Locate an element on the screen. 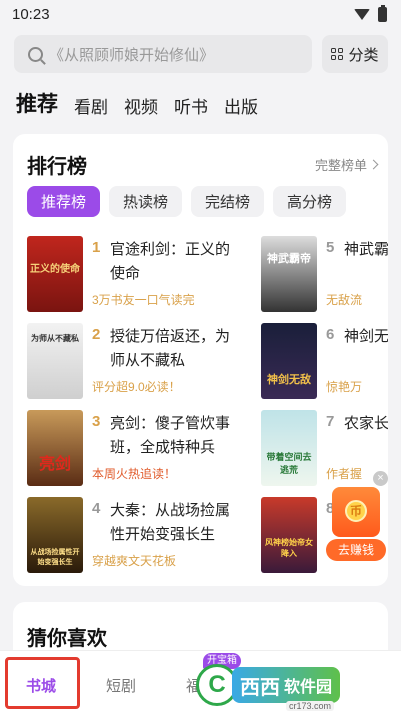 The image size is (401, 713). tab-video: 视频 is located at coordinates (141, 105).